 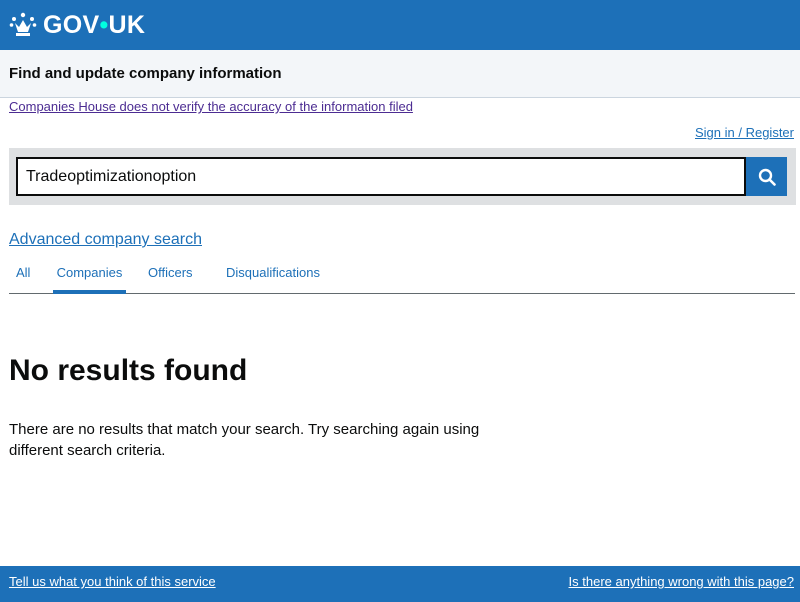 What do you see at coordinates (381, 176) in the screenshot?
I see `search-input` at bounding box center [381, 176].